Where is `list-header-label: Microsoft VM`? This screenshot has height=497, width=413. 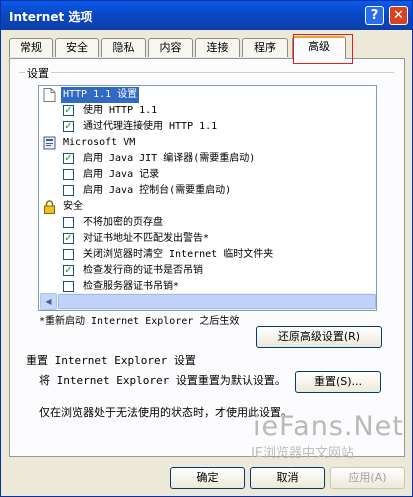
list-header-label: Microsoft VM is located at coordinates (99, 142).